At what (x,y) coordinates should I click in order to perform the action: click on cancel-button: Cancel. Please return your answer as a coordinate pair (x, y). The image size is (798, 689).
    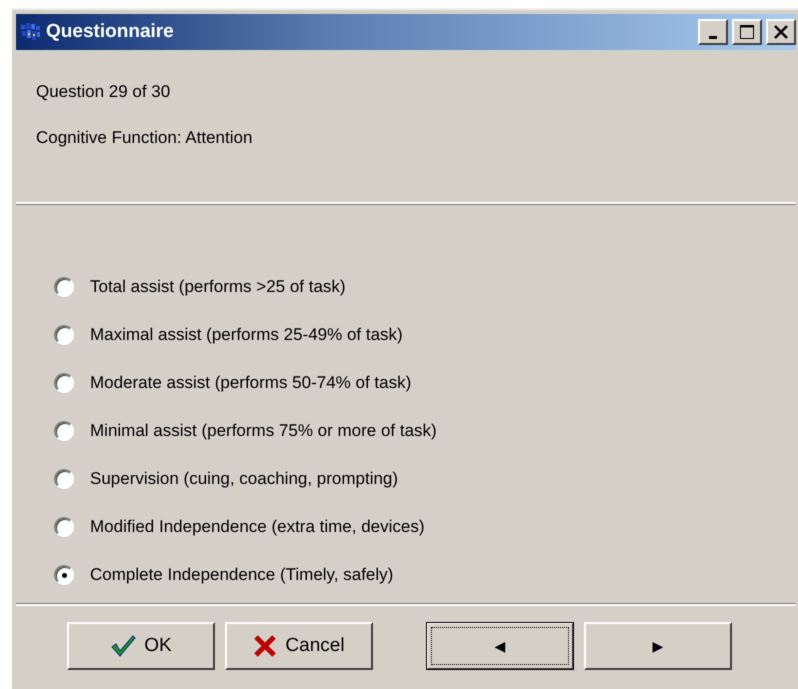
    Looking at the image, I should click on (299, 646).